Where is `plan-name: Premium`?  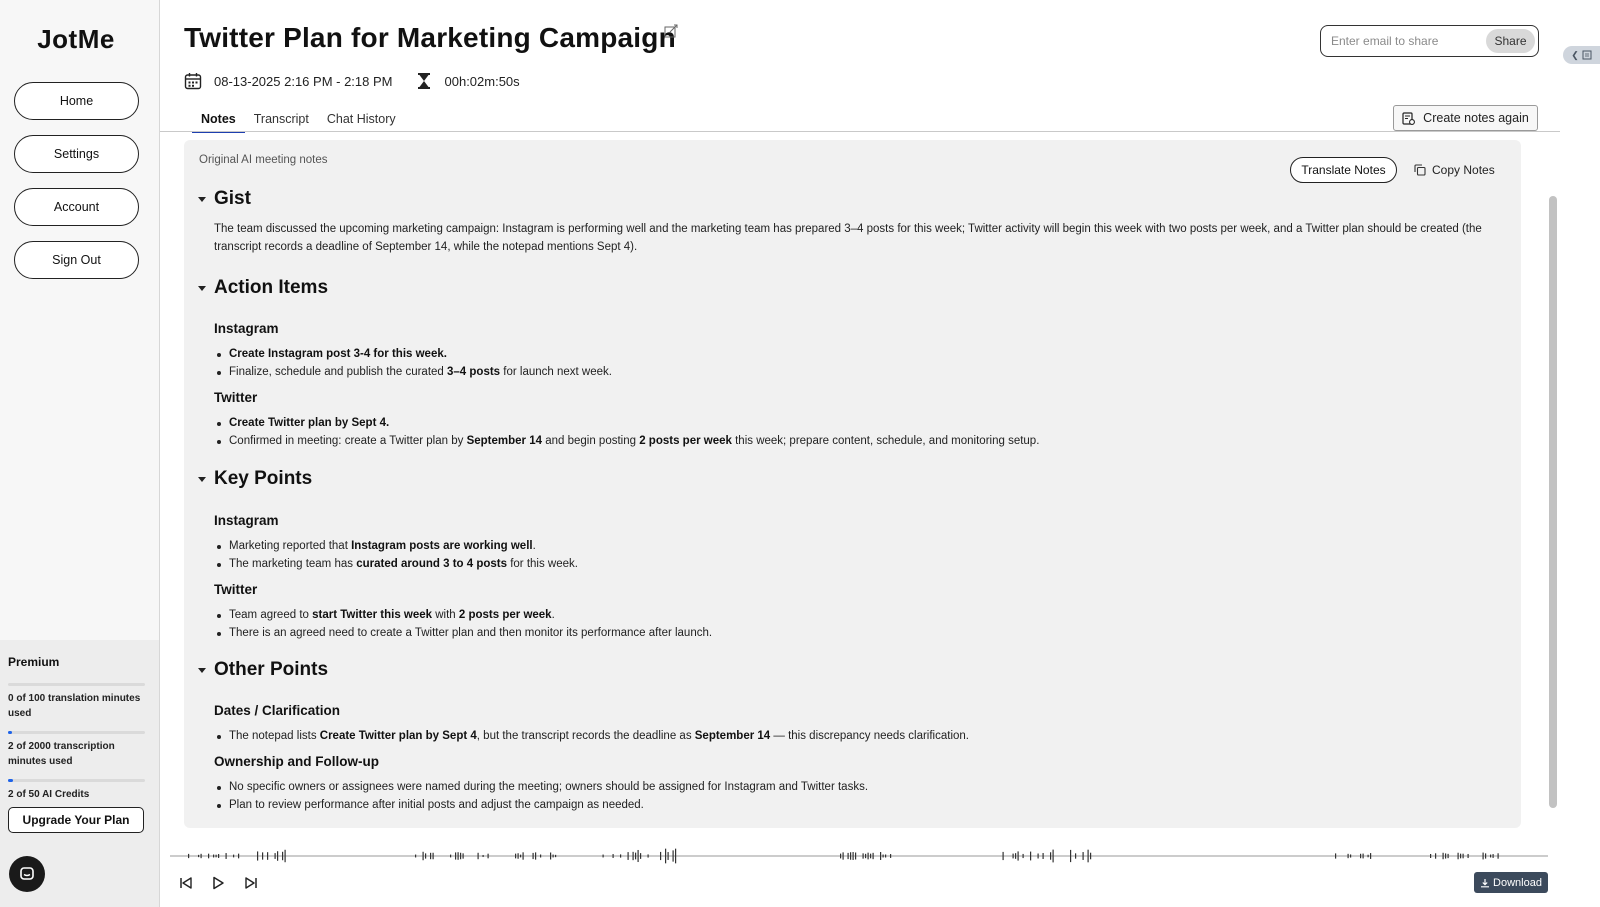 plan-name: Premium is located at coordinates (34, 662).